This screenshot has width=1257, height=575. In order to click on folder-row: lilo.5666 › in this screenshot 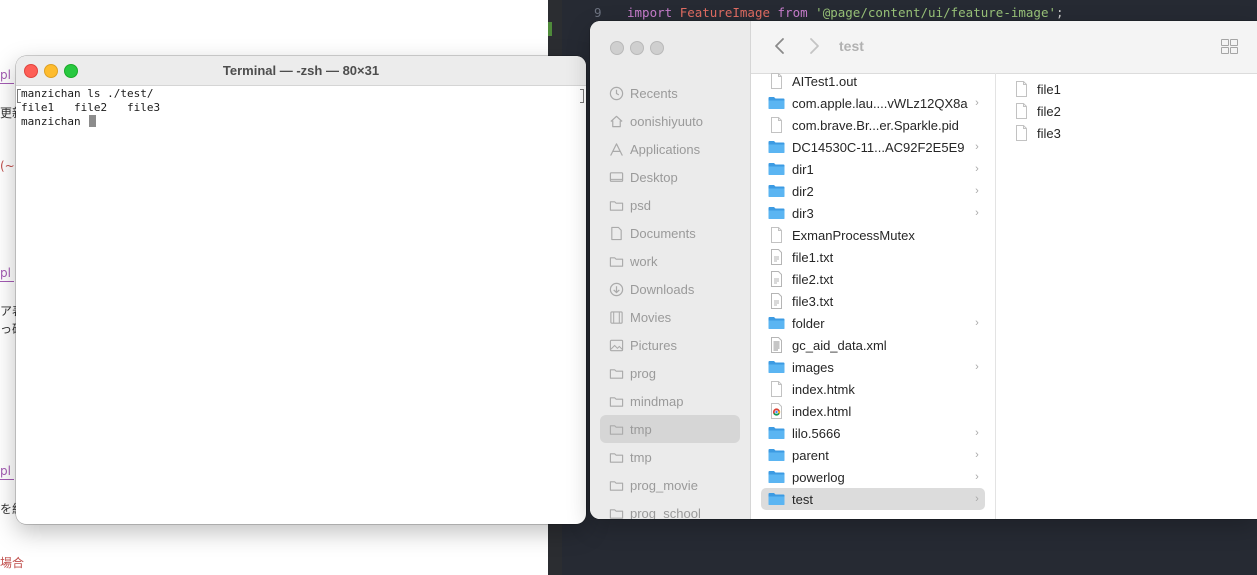, I will do `click(873, 433)`.